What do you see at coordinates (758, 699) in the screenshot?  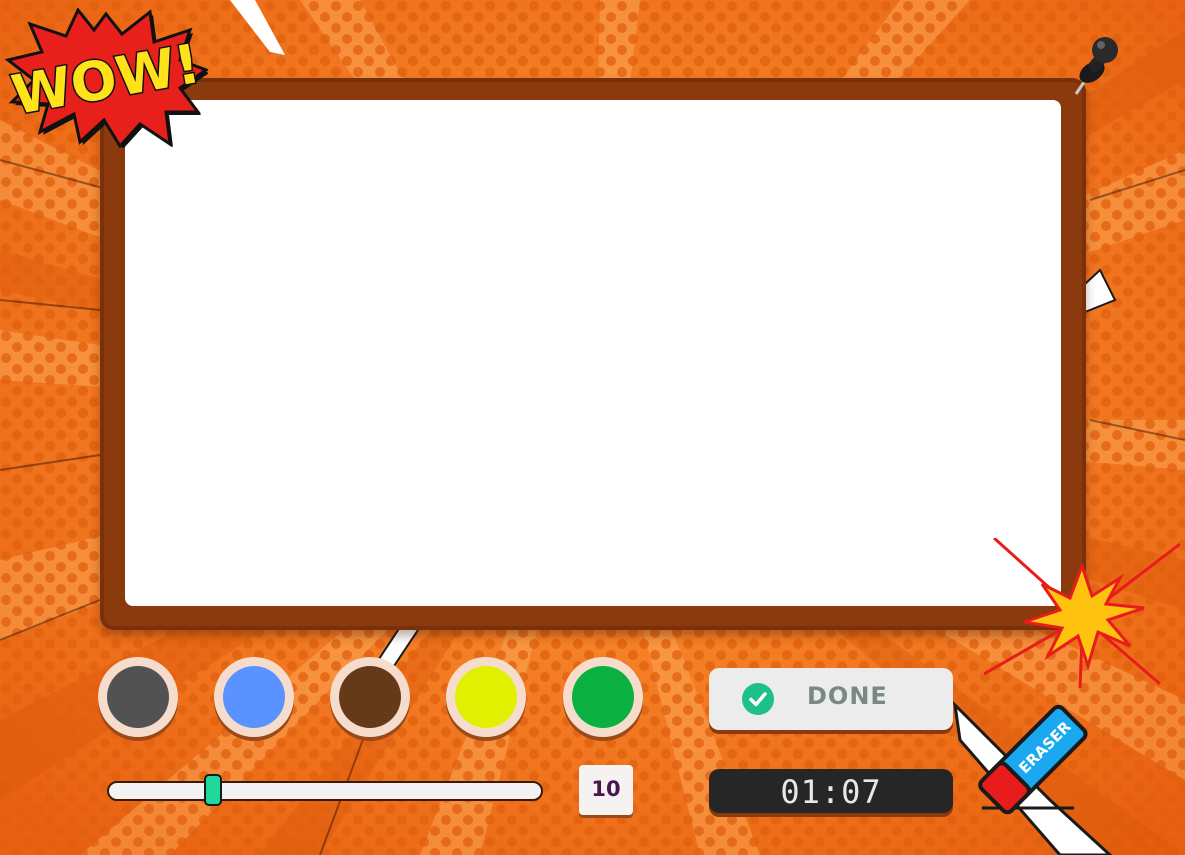 I see `check-circle-icon` at bounding box center [758, 699].